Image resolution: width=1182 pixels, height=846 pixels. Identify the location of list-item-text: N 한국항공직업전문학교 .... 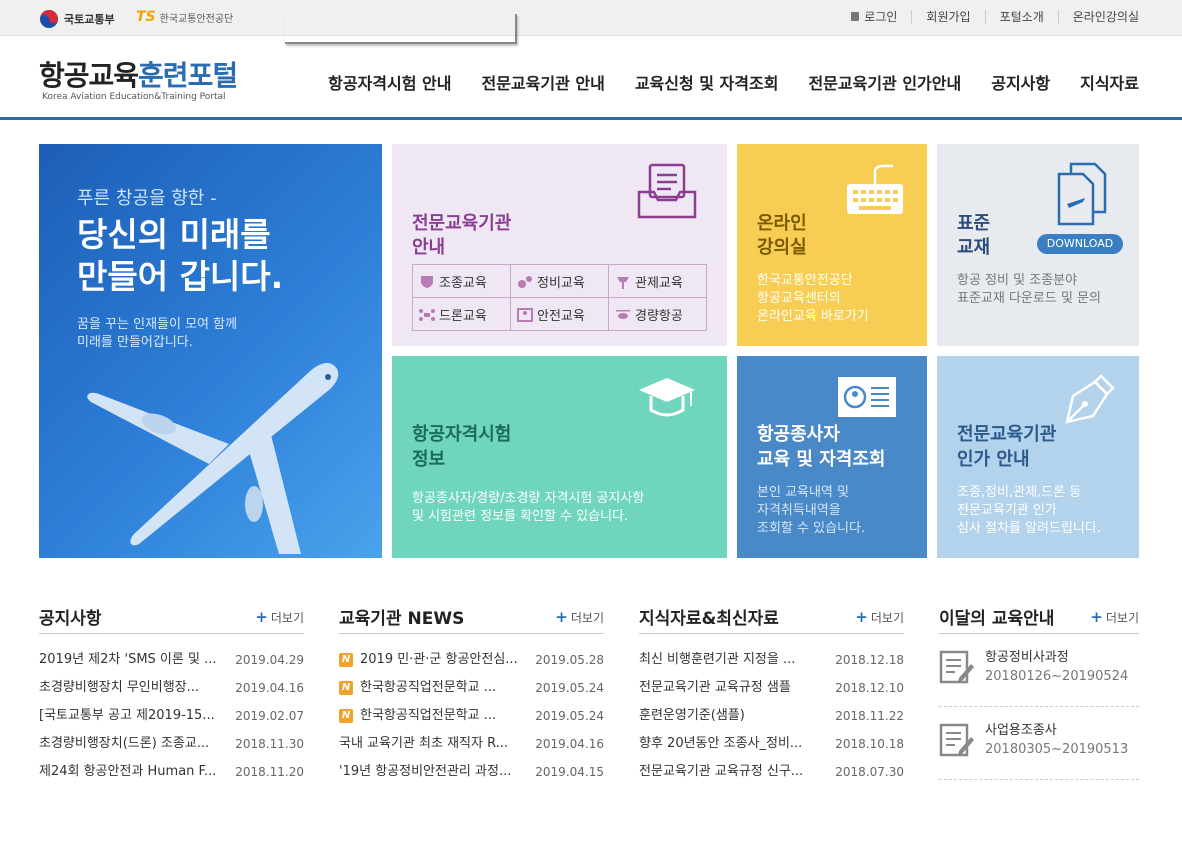
(417, 716).